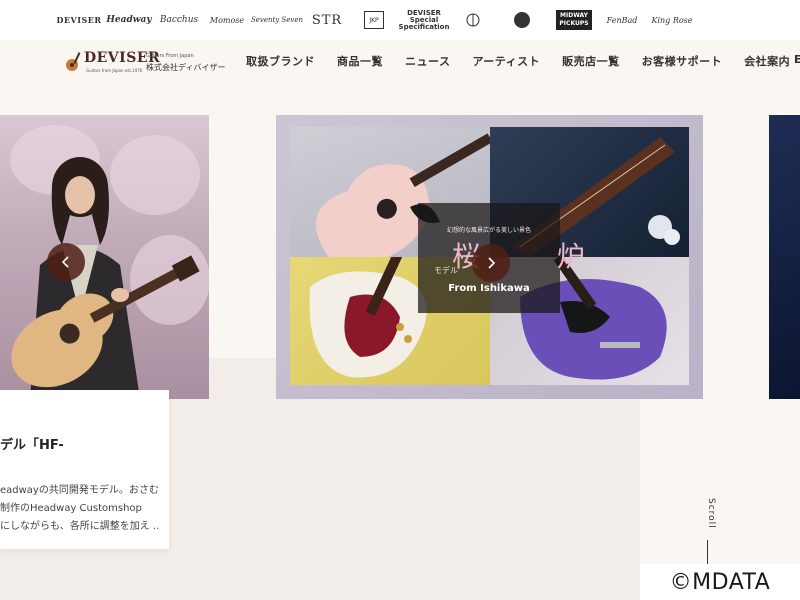  Describe the element at coordinates (711, 513) in the screenshot. I see `scroll-label: Scroll` at that location.